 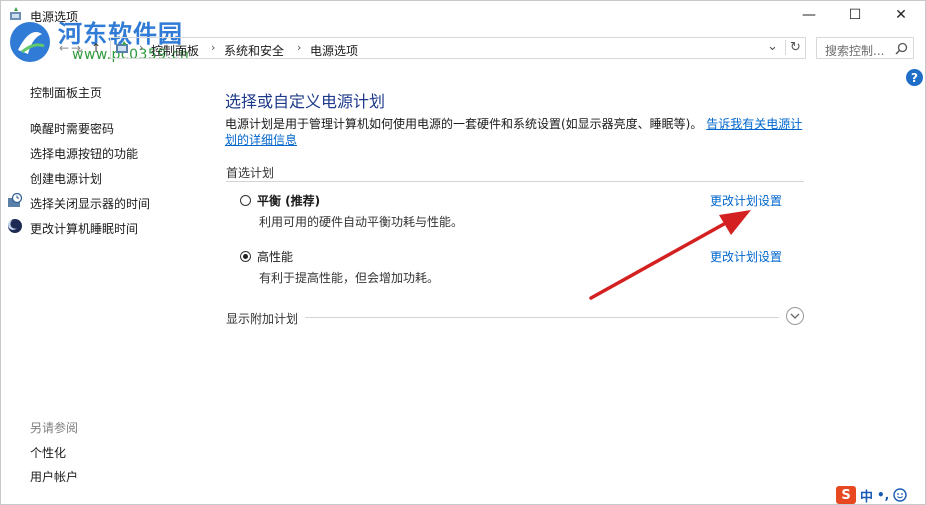 I want to click on close-icon: ✕, so click(x=901, y=15).